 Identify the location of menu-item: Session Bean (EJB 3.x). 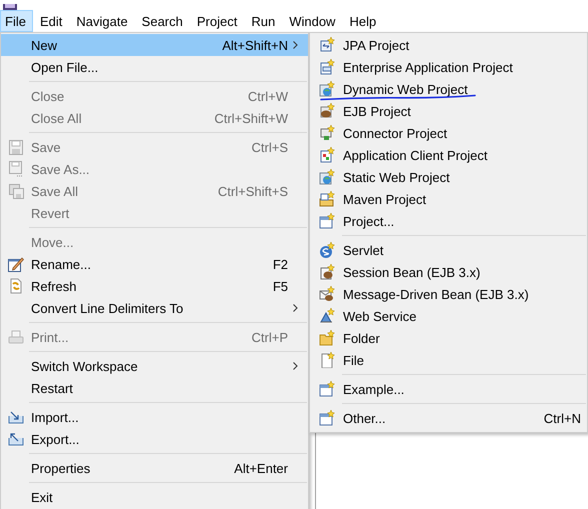
(448, 272).